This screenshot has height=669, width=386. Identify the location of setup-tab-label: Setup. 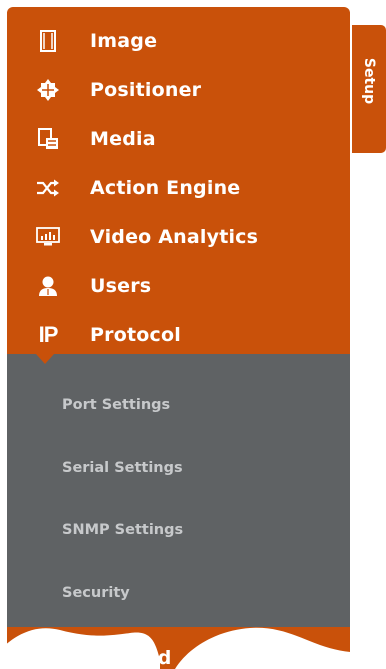
(369, 81).